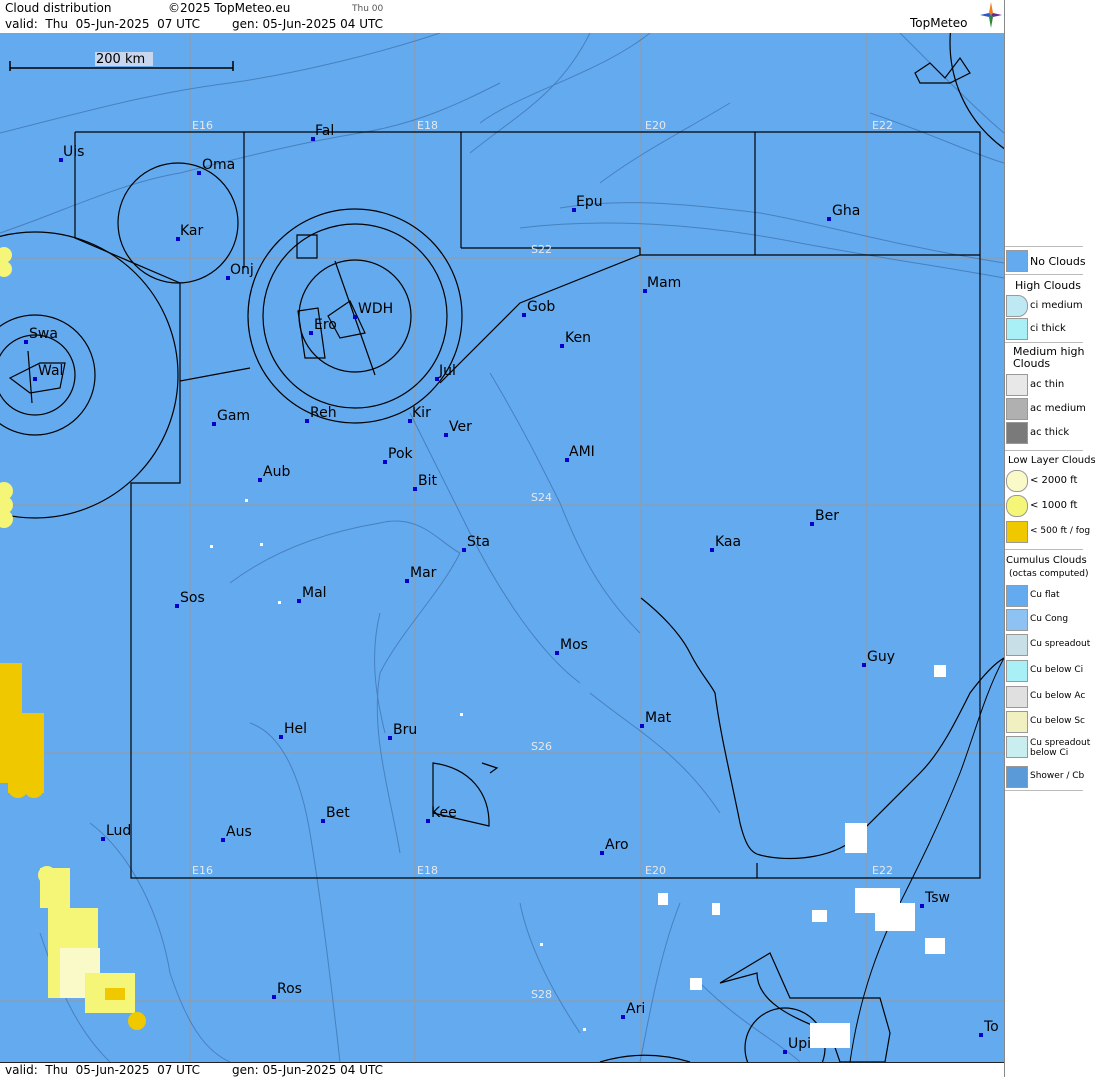 This screenshot has height=1078, width=1095. What do you see at coordinates (1057, 670) in the screenshot?
I see `legend-label: Cu below Ci` at bounding box center [1057, 670].